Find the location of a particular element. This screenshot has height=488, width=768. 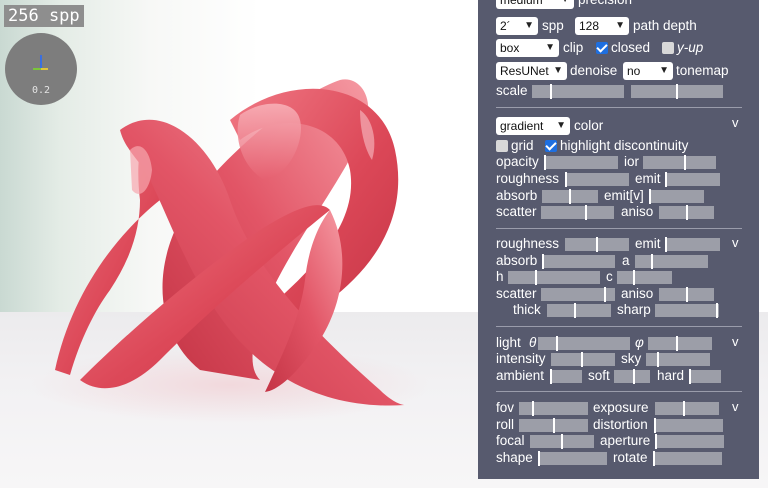

focal-slider is located at coordinates (562, 441).